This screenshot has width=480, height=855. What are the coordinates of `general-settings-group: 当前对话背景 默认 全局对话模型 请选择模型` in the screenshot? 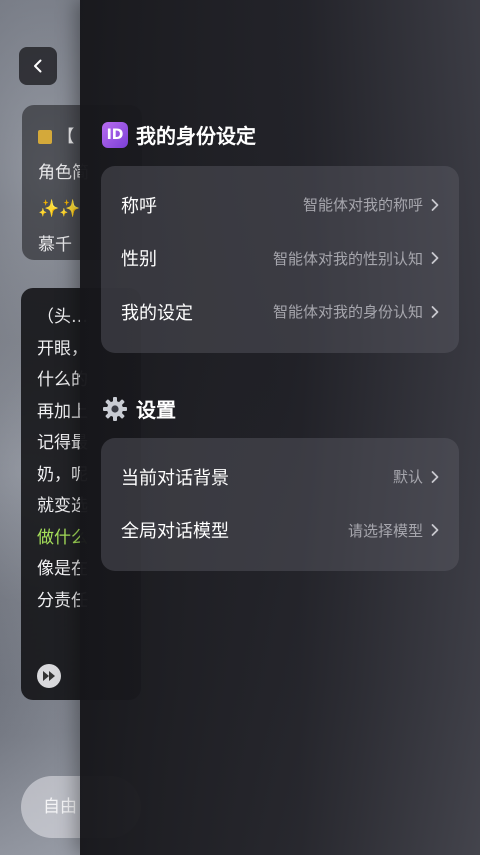 It's located at (280, 504).